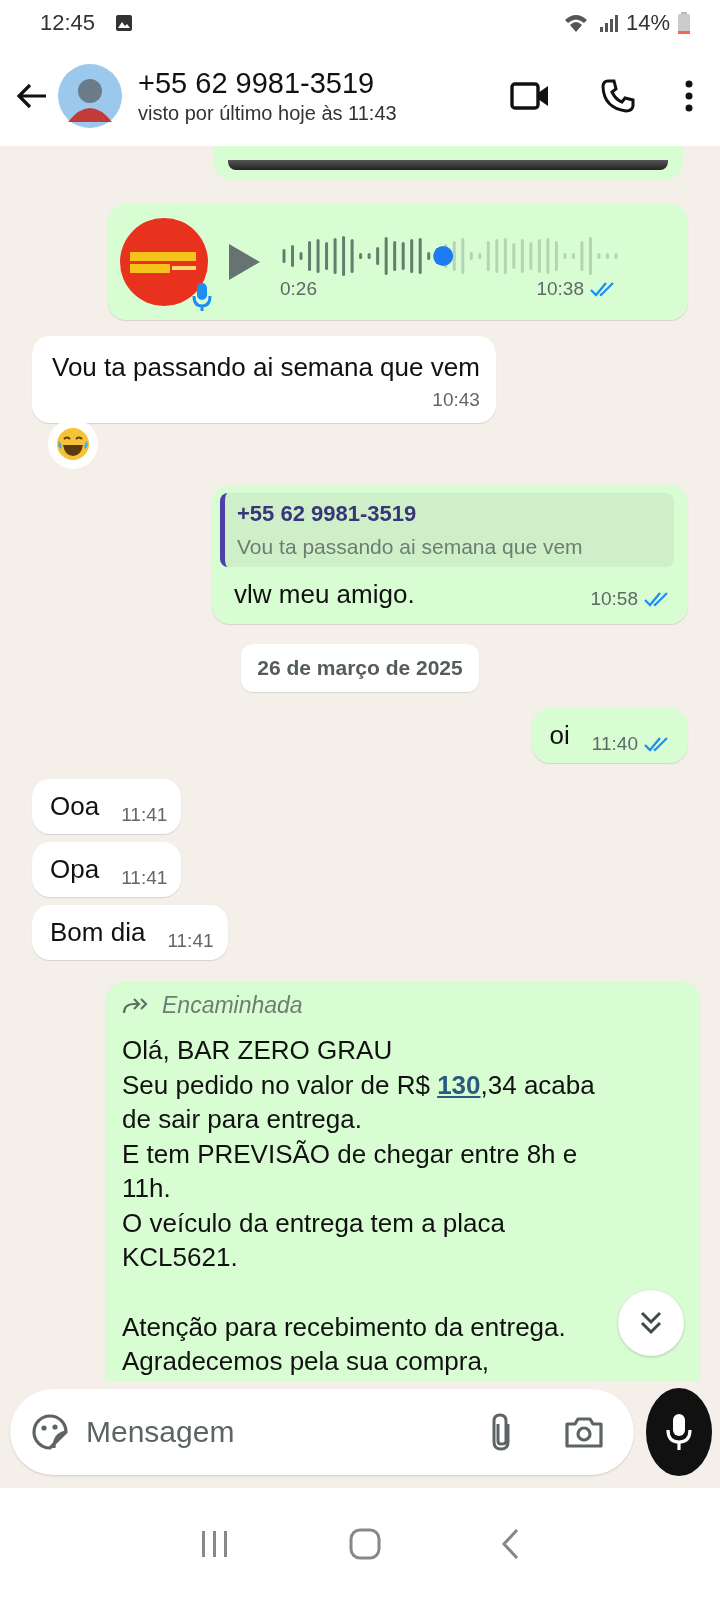 The image size is (720, 1600). I want to click on wifi-icon, so click(576, 23).